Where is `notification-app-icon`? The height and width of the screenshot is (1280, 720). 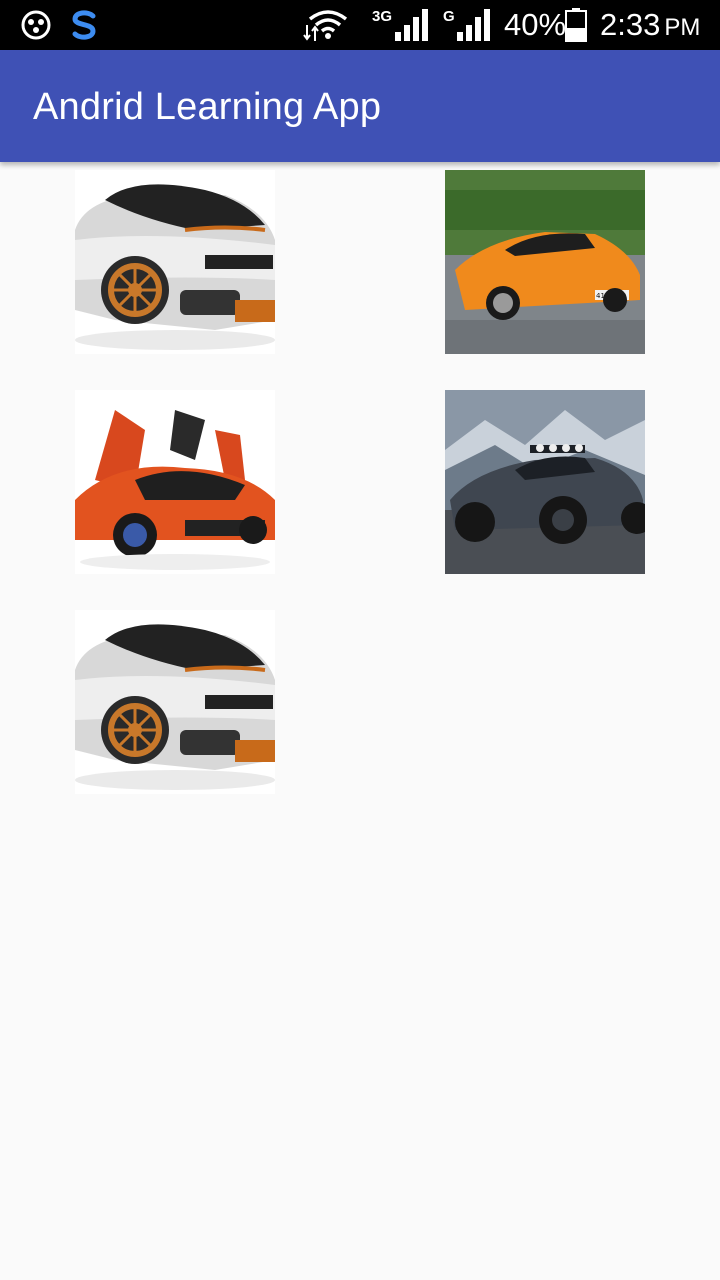
notification-app-icon is located at coordinates (36, 25).